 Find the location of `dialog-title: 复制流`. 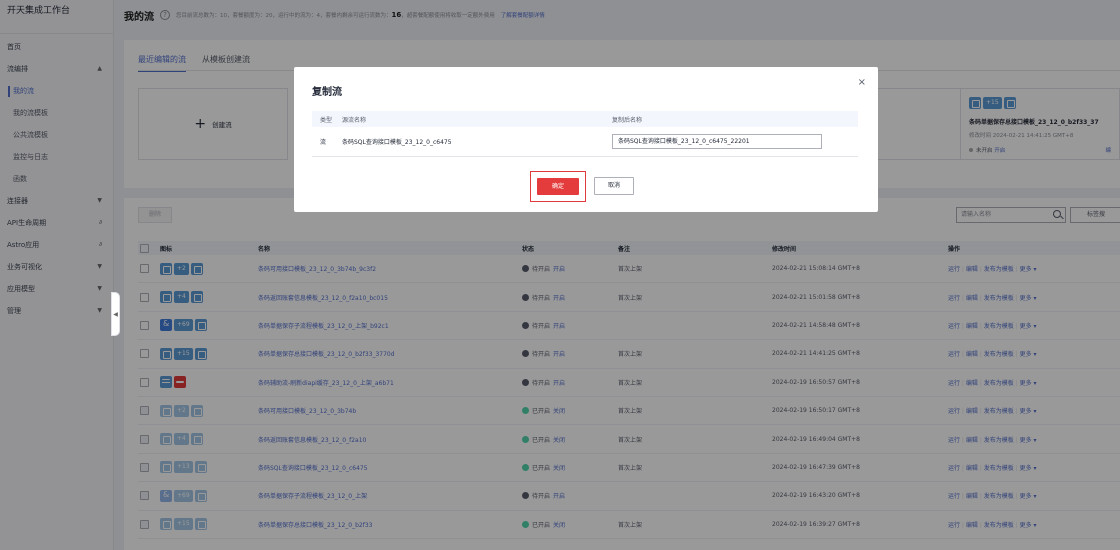

dialog-title: 复制流 is located at coordinates (327, 92).